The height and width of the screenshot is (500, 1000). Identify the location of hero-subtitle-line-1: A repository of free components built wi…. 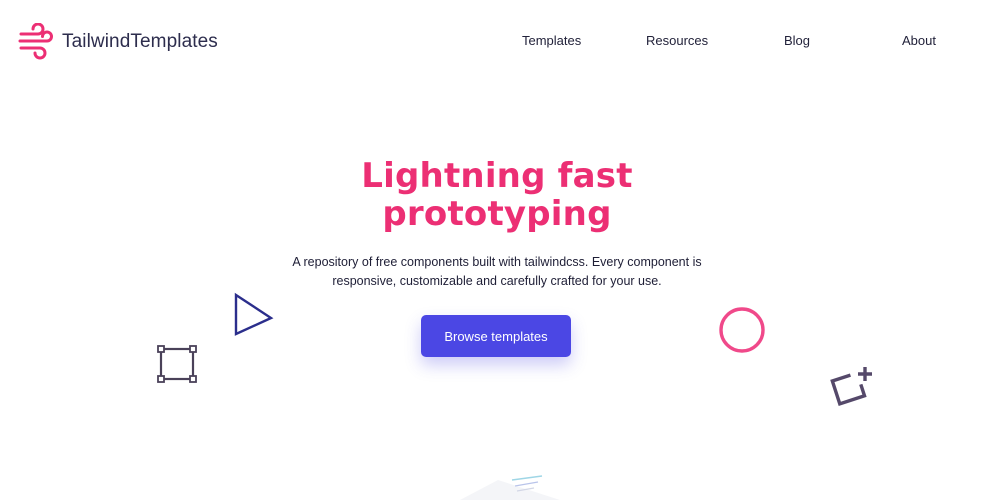
(497, 262).